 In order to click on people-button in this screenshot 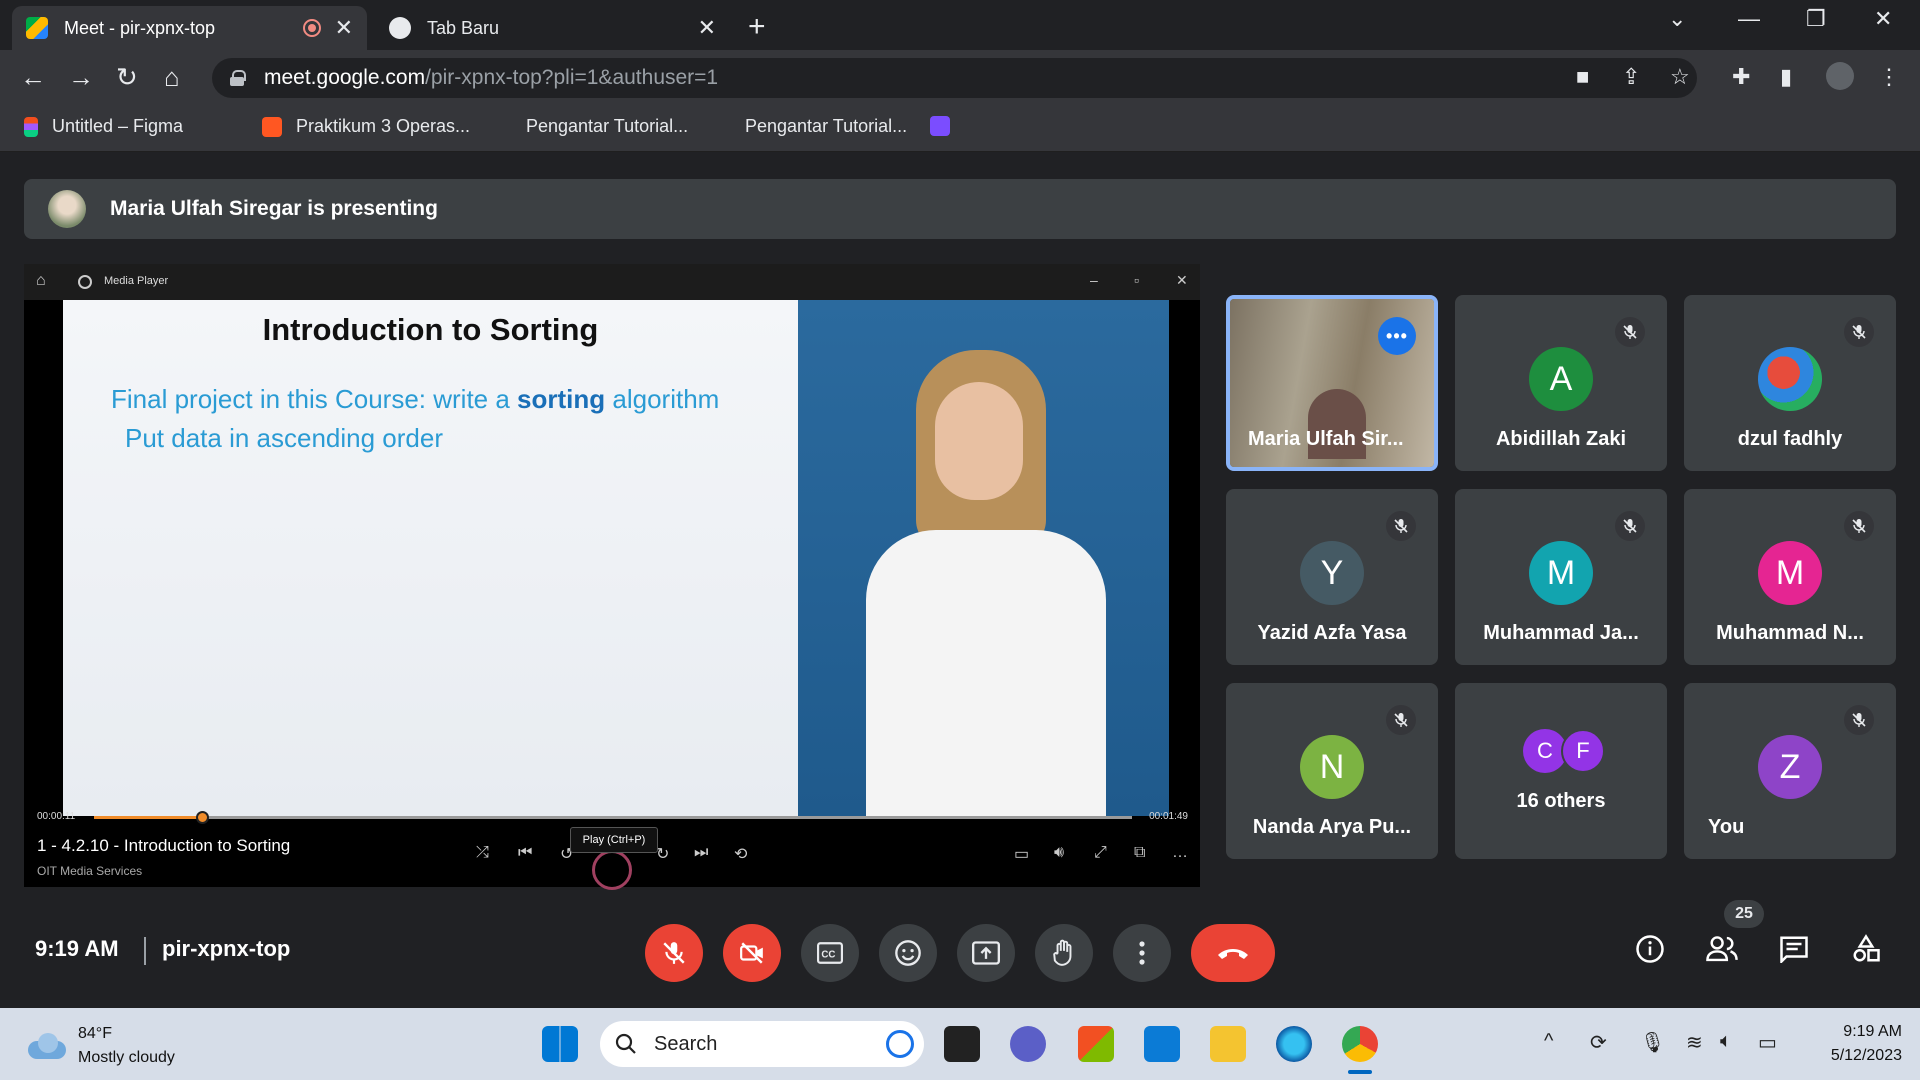, I will do `click(1722, 949)`.